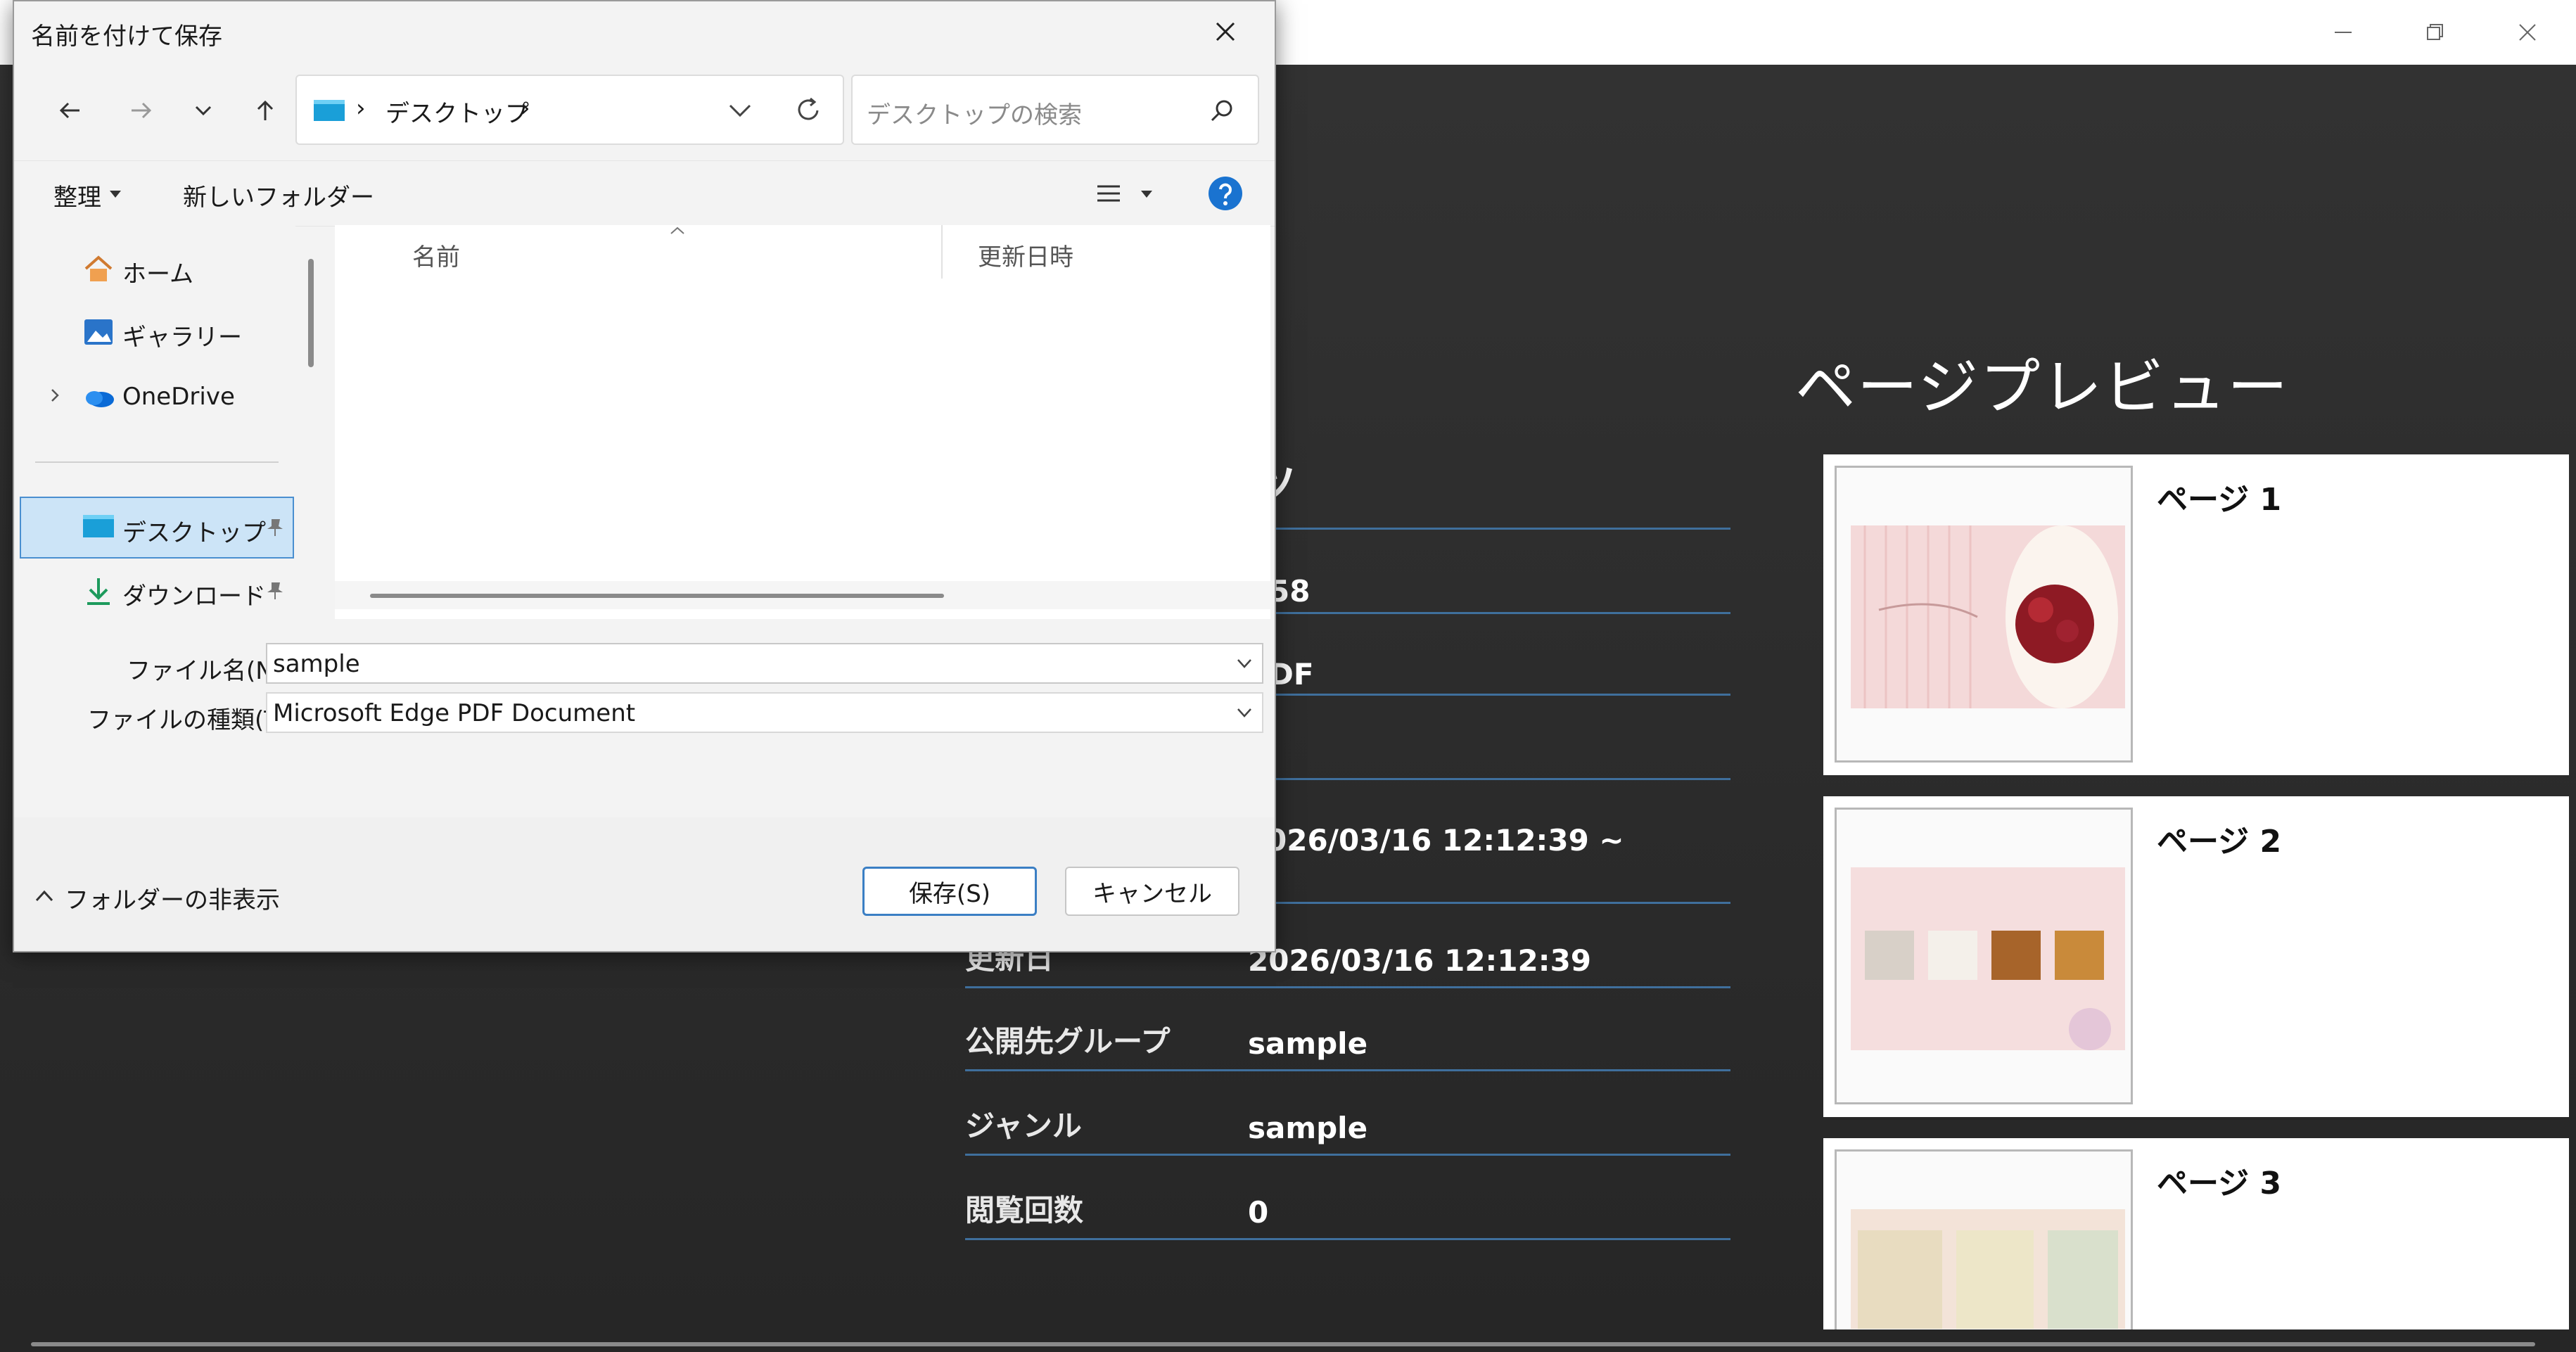 This screenshot has height=1352, width=2576. I want to click on navigation-pane: ホーム ギャラリー OneDrive デスクトップ ダウンロード, so click(154, 422).